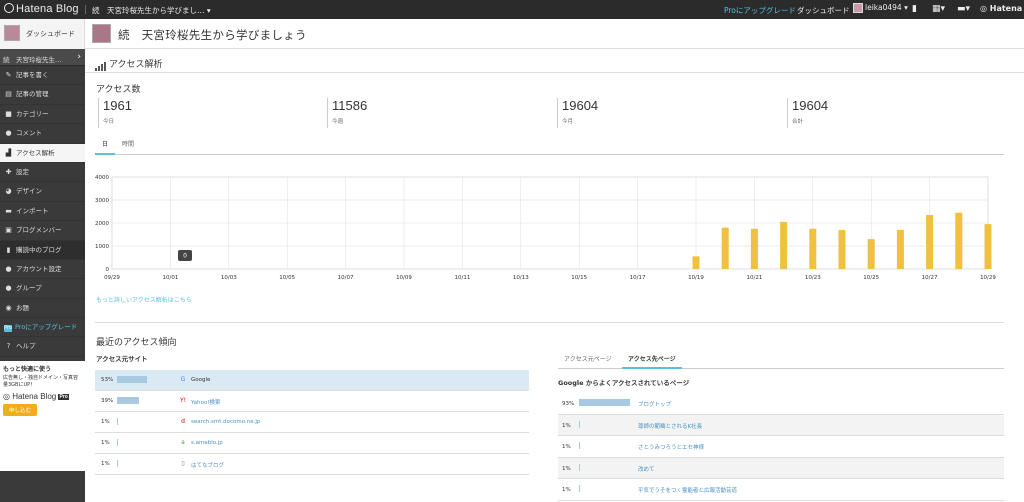  Describe the element at coordinates (8, 249) in the screenshot. I see `book-icon: ▮` at that location.